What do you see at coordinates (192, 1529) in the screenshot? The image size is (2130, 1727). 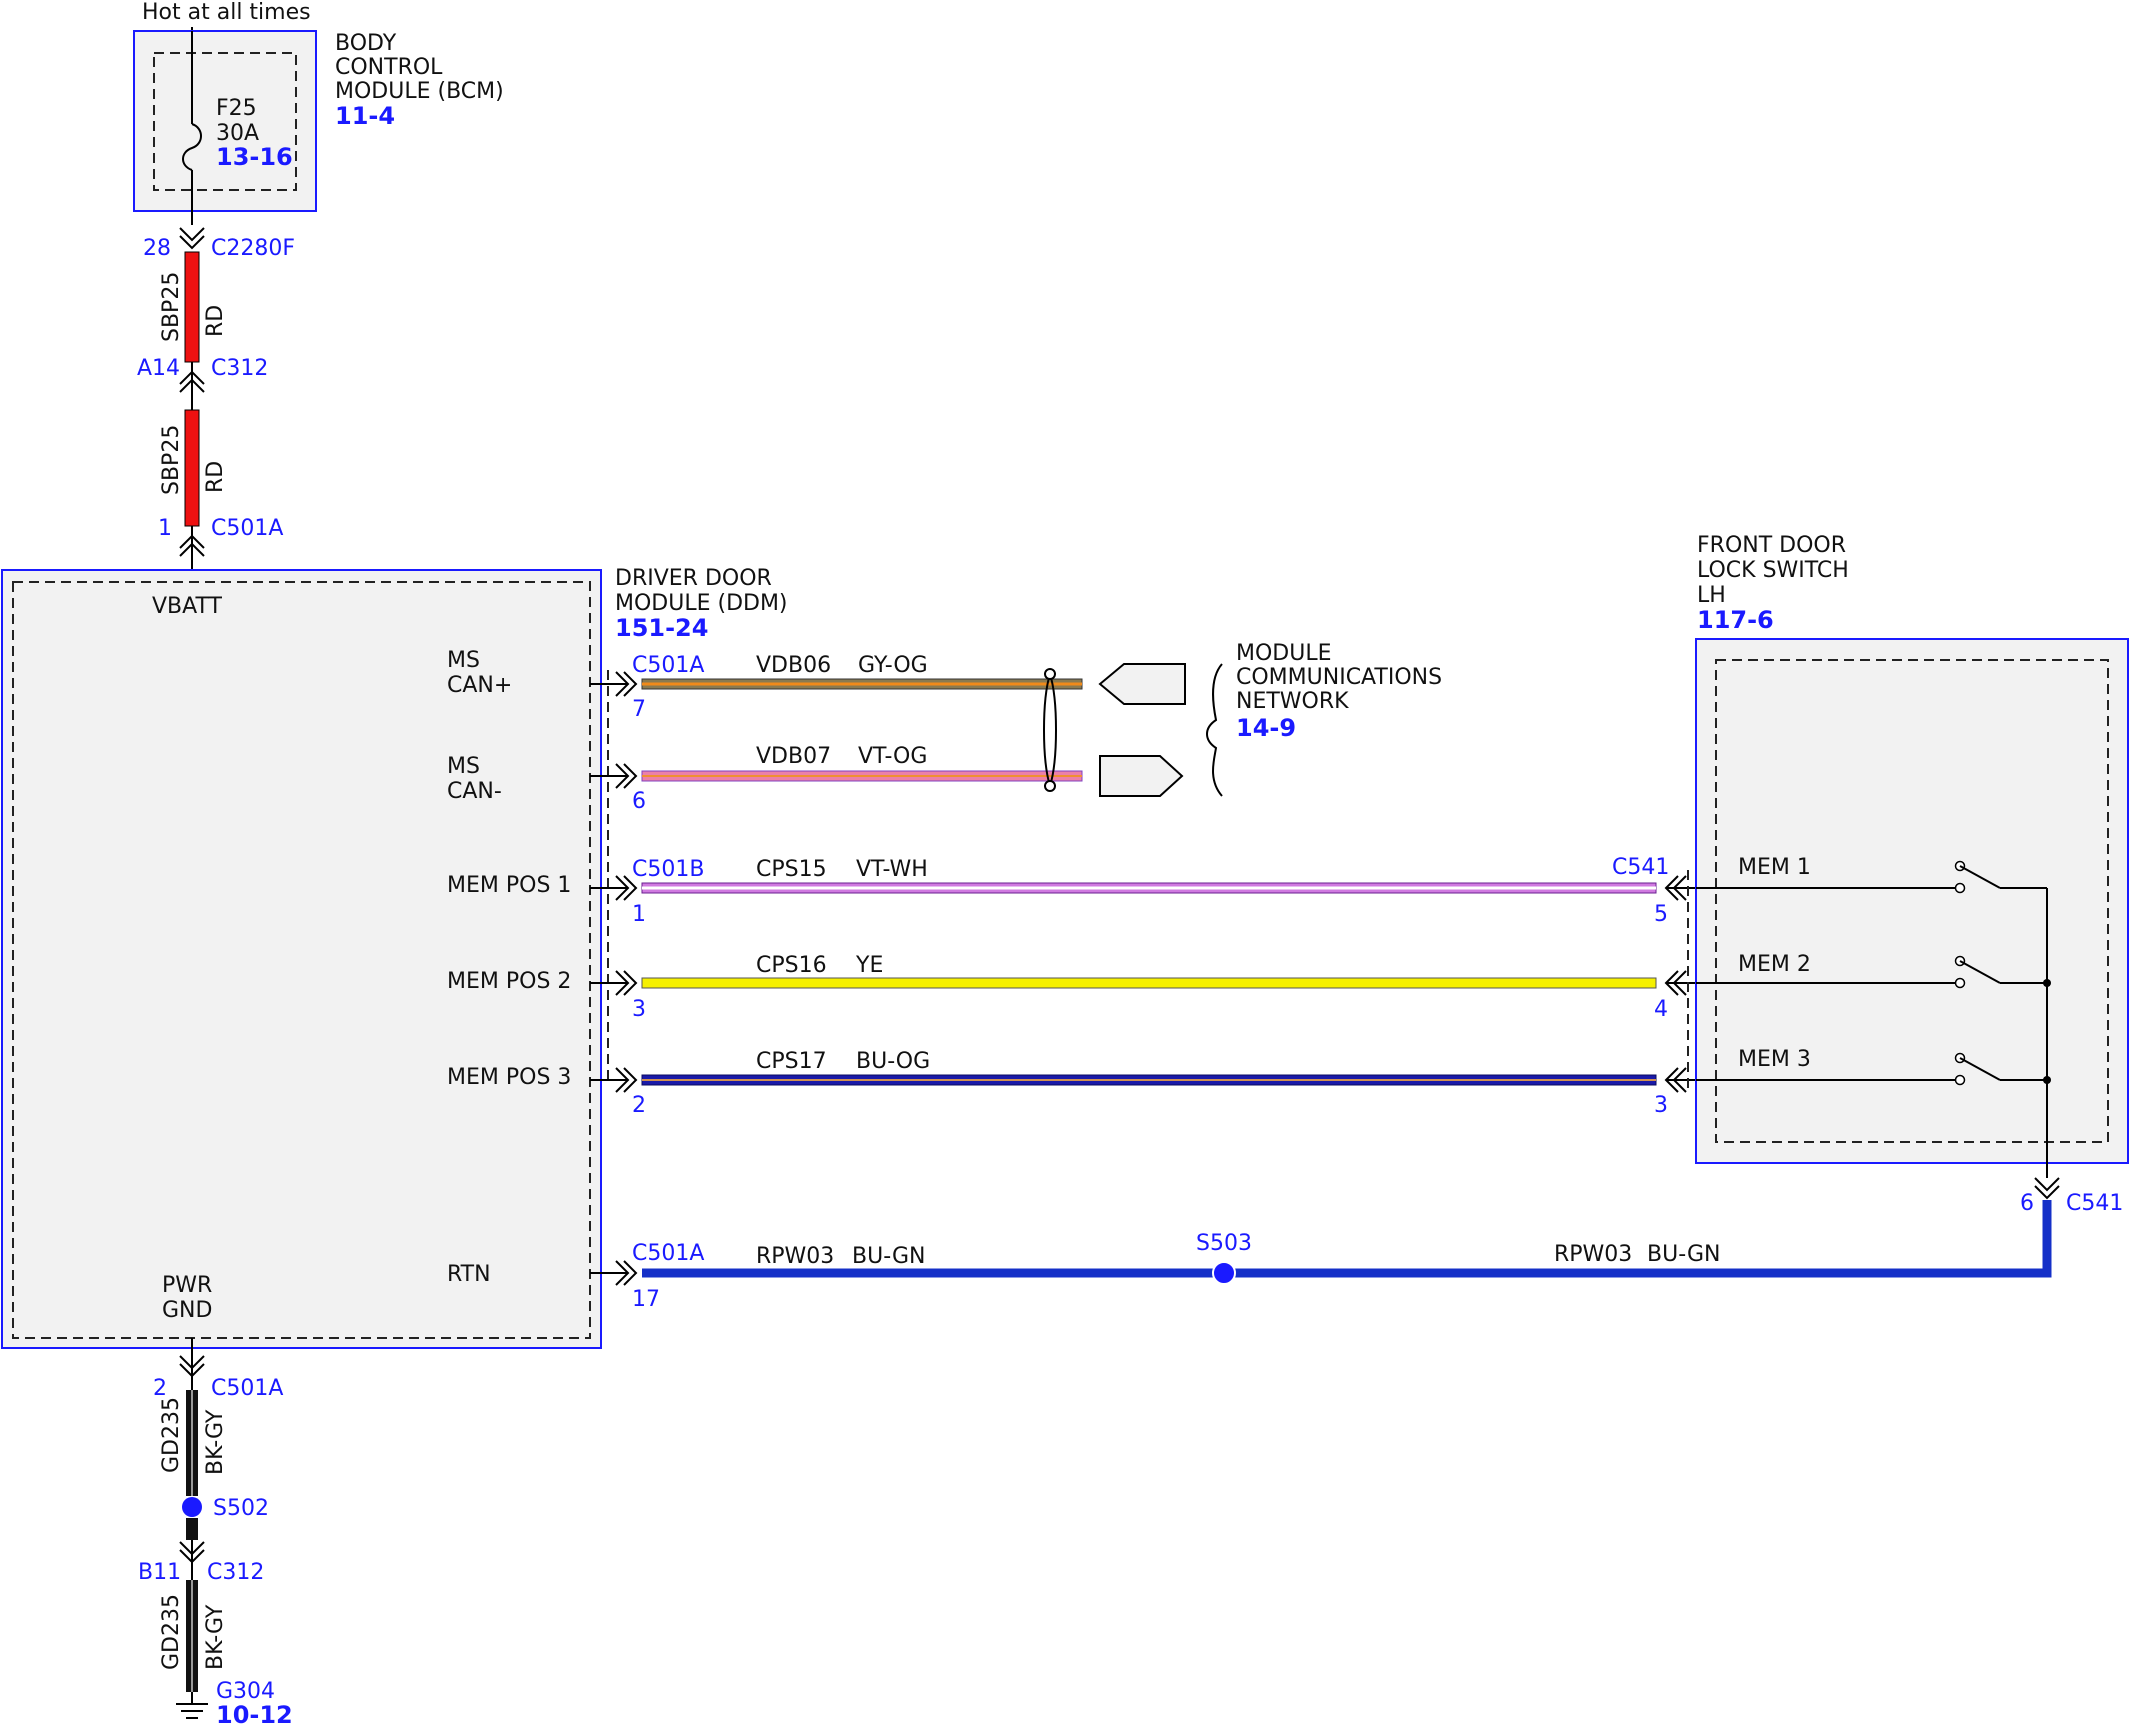 I see `wire-gd235-mid` at bounding box center [192, 1529].